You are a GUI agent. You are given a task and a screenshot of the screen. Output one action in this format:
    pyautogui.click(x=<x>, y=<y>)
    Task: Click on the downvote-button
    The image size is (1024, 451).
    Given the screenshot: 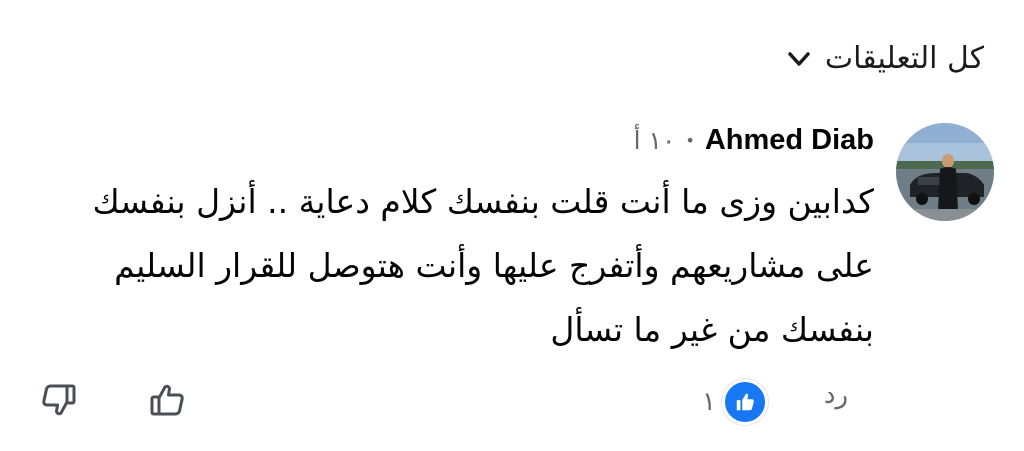 What is the action you would take?
    pyautogui.click(x=58, y=400)
    